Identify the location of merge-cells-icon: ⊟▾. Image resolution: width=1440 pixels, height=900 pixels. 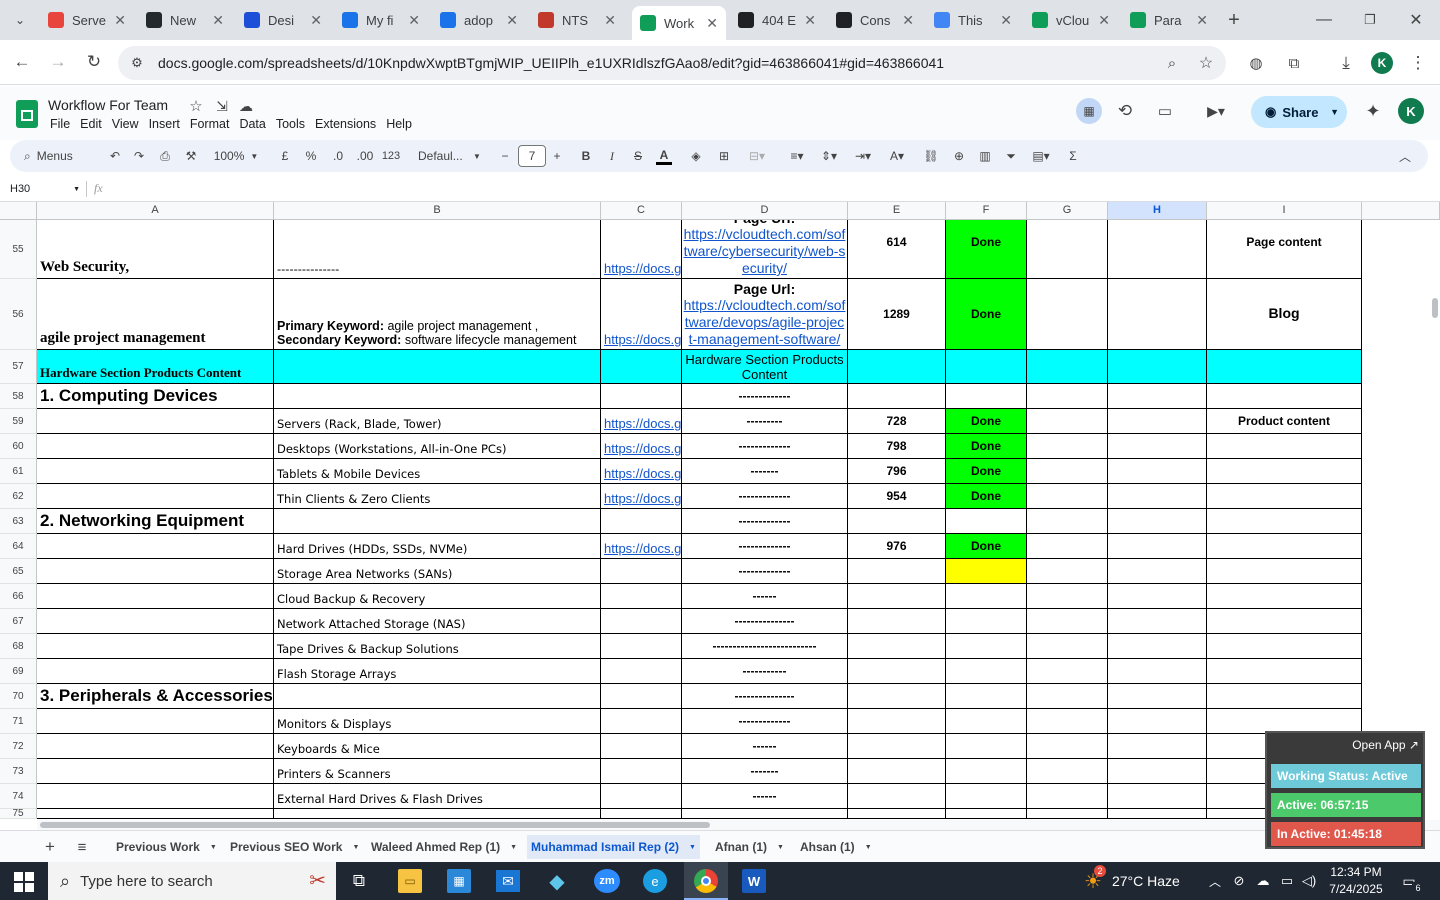
(757, 156).